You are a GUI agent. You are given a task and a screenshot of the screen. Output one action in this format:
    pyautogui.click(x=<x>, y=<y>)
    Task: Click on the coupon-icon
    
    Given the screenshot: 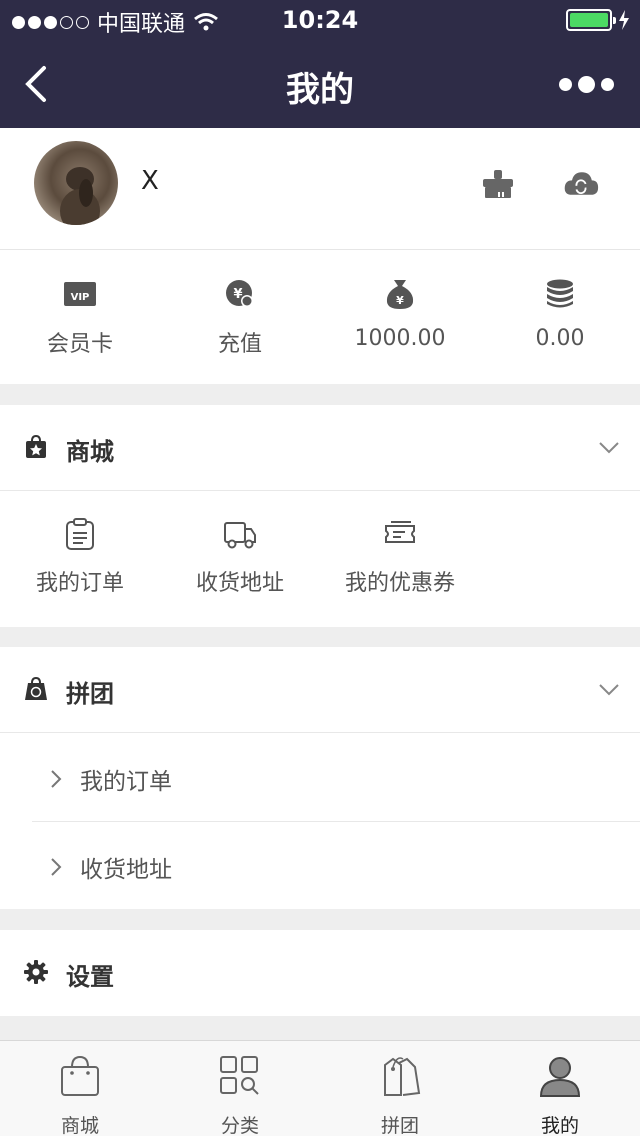 What is the action you would take?
    pyautogui.click(x=400, y=532)
    